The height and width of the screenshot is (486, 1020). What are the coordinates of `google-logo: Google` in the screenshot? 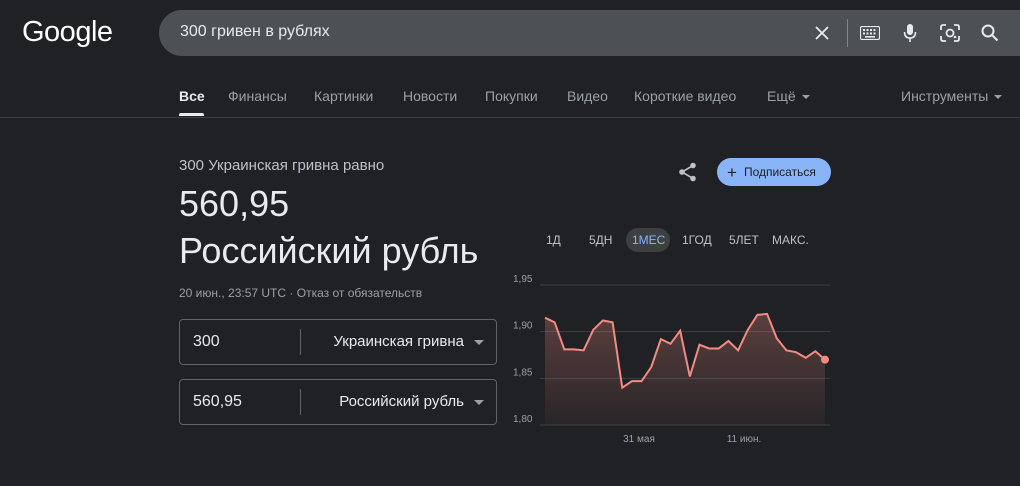 It's located at (67, 32).